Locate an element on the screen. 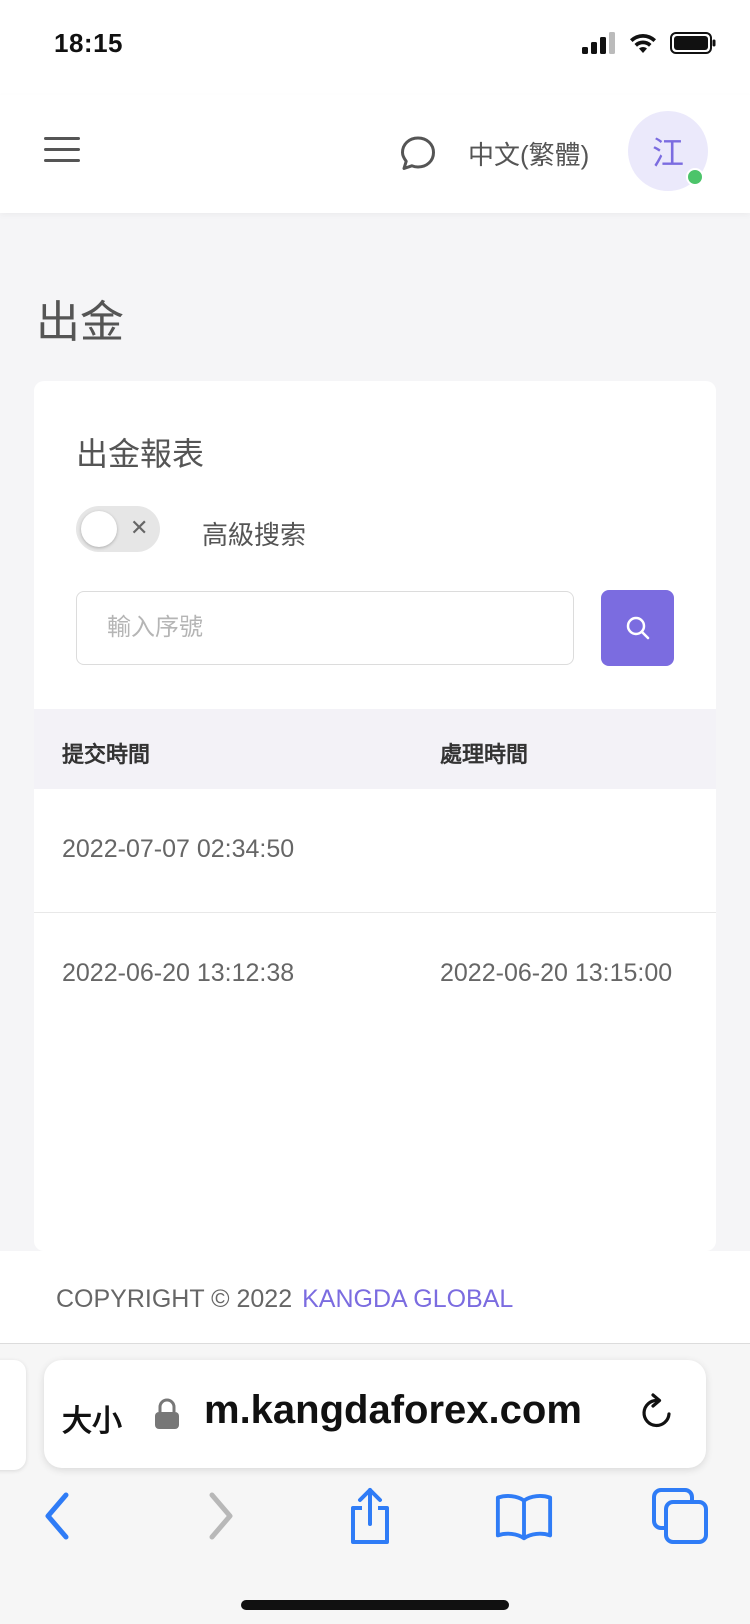 The width and height of the screenshot is (750, 1624). hamburger-menu-icon is located at coordinates (62, 151).